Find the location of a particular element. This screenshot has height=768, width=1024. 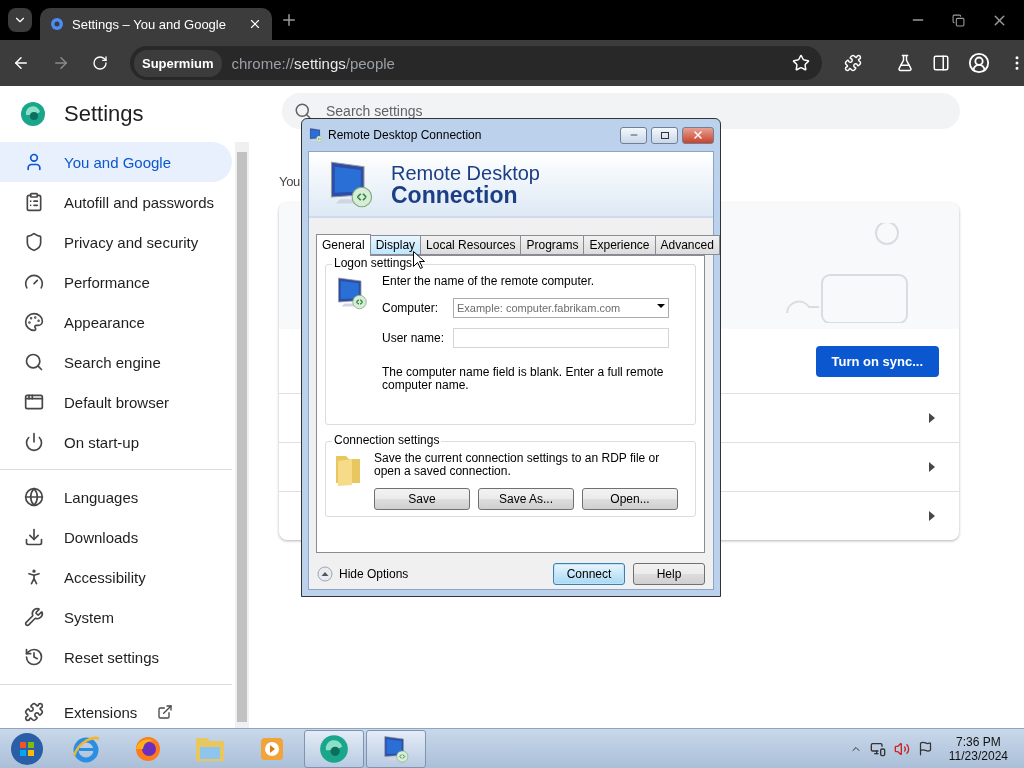

browser-tab: Settings – You and Google is located at coordinates (156, 24).